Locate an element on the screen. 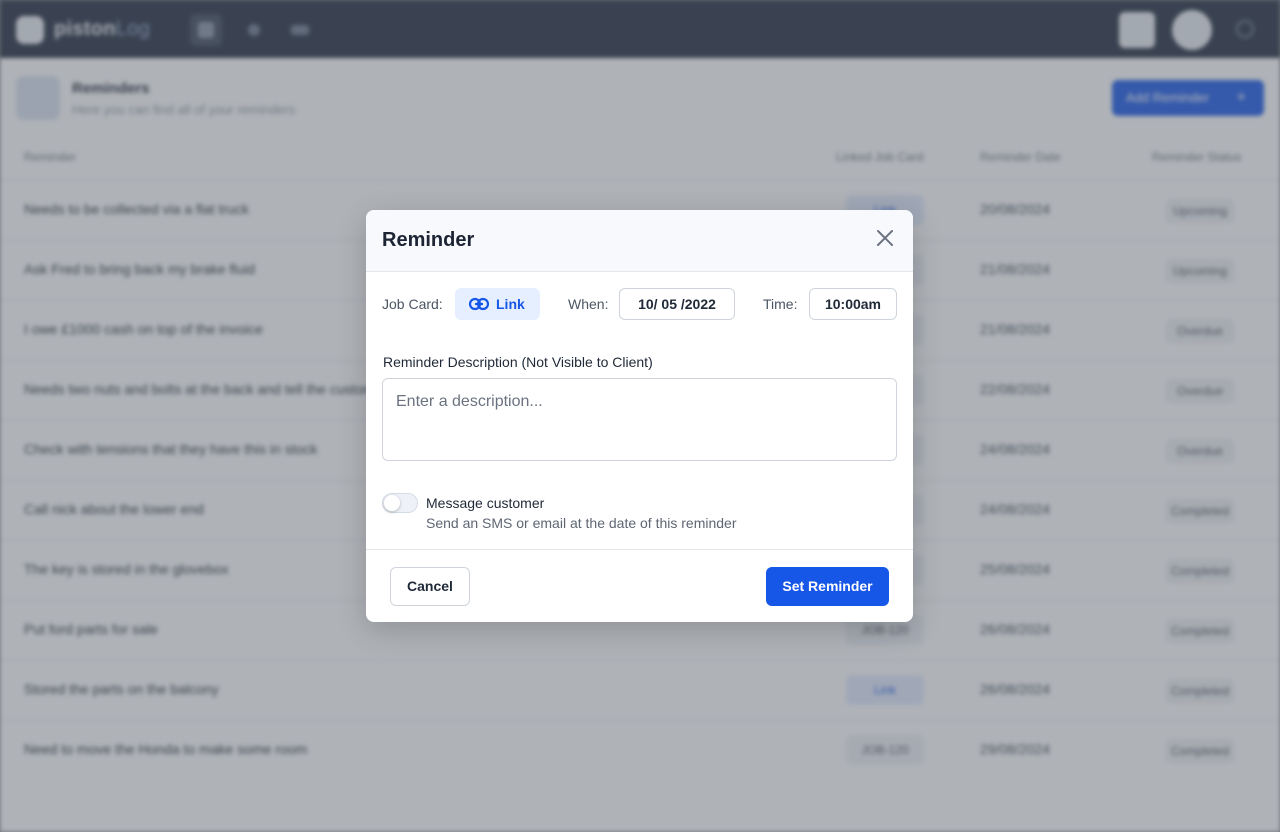 The width and height of the screenshot is (1280, 832). job-card-label: Job Card: is located at coordinates (412, 304).